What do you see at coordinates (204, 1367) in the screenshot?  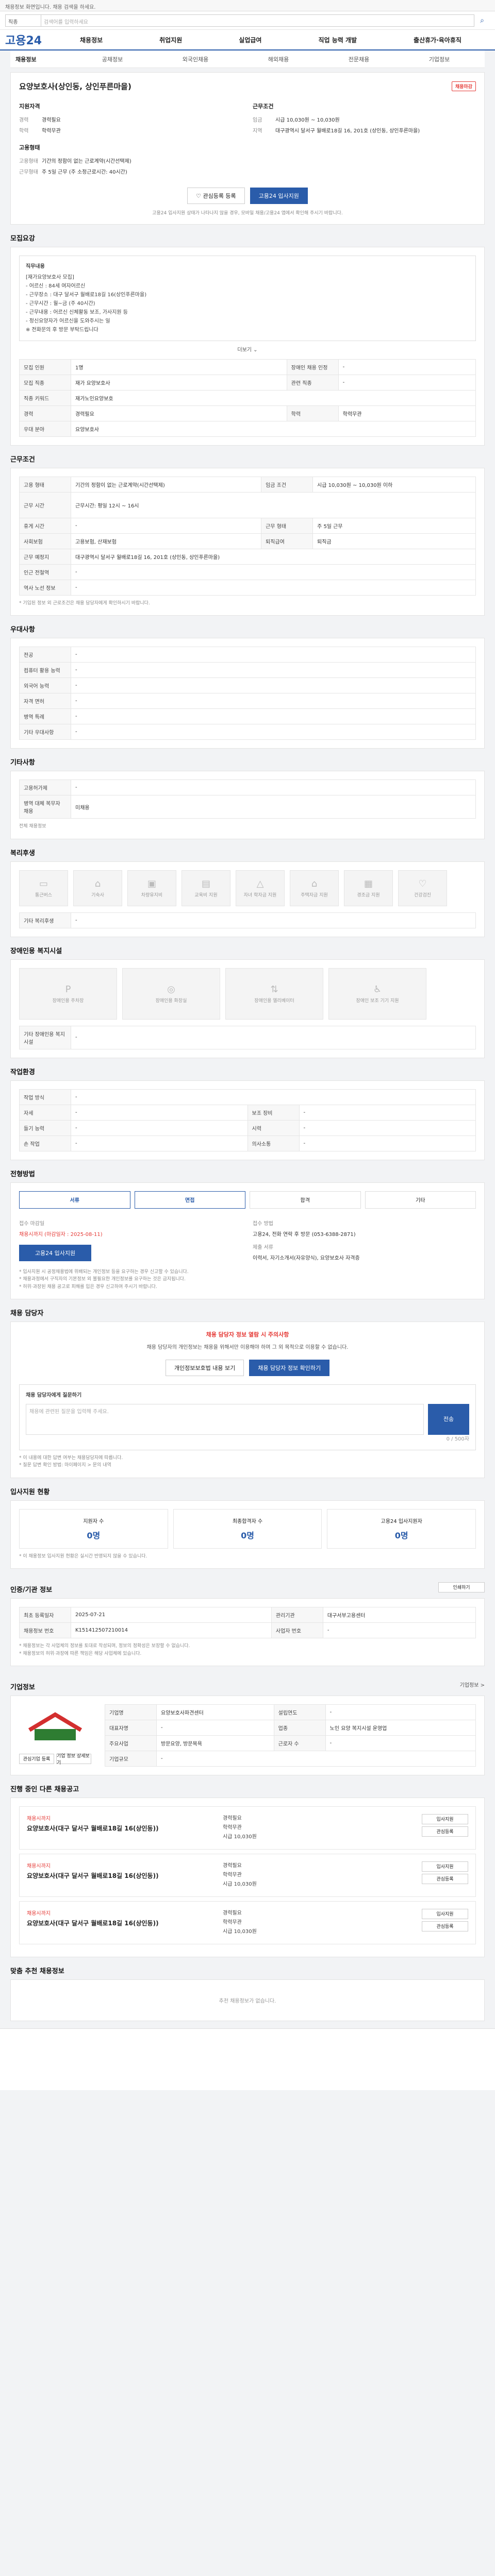 I see `privacy-law-button: 개인정보보호법 내용 보기` at bounding box center [204, 1367].